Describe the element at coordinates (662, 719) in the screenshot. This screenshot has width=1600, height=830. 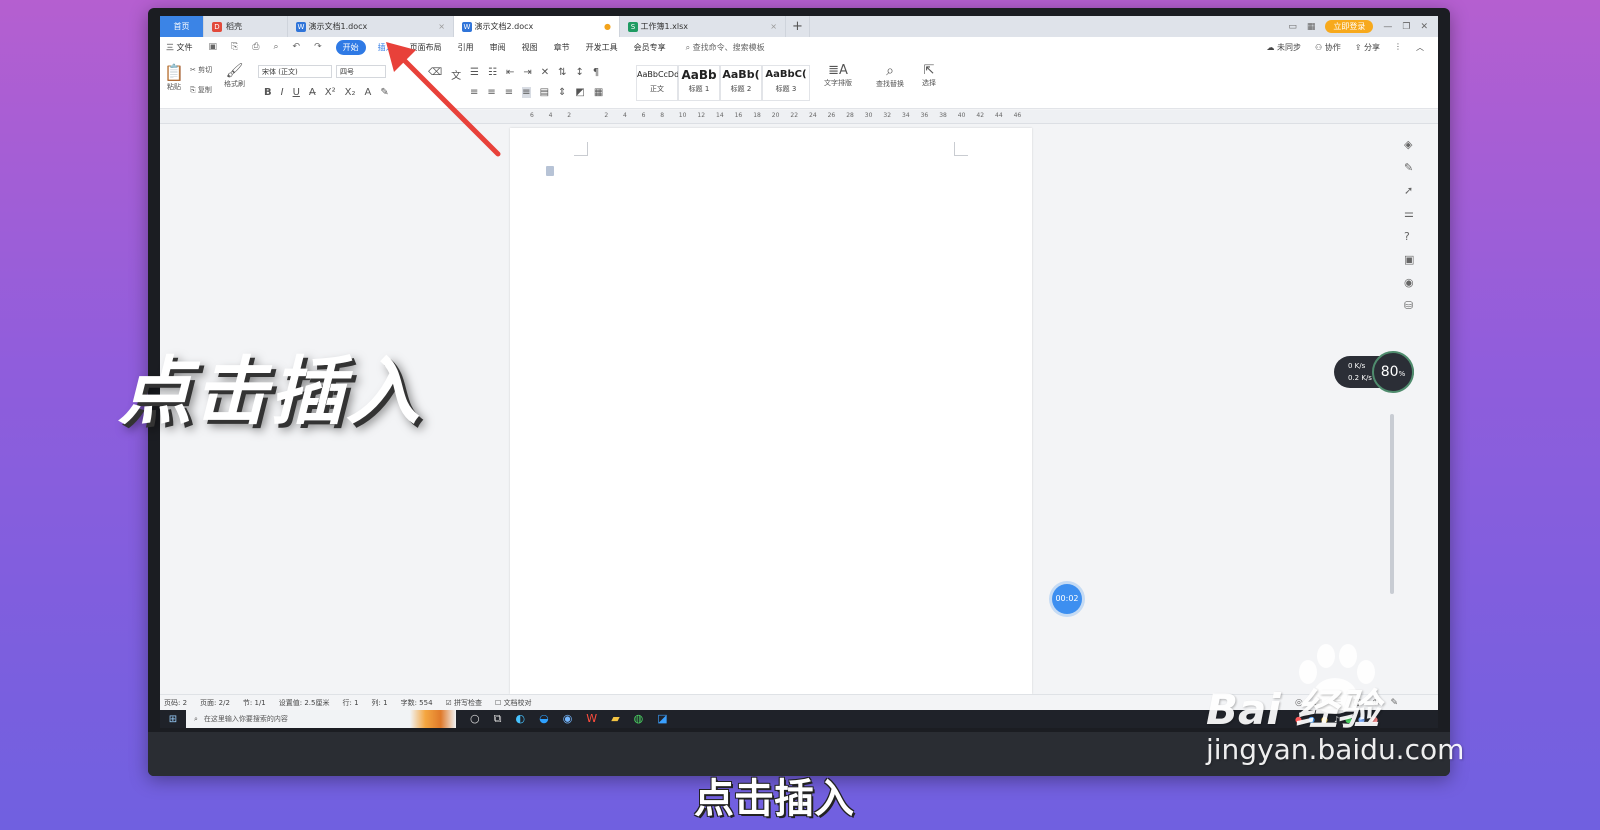
I see `app-icon: ◪` at that location.